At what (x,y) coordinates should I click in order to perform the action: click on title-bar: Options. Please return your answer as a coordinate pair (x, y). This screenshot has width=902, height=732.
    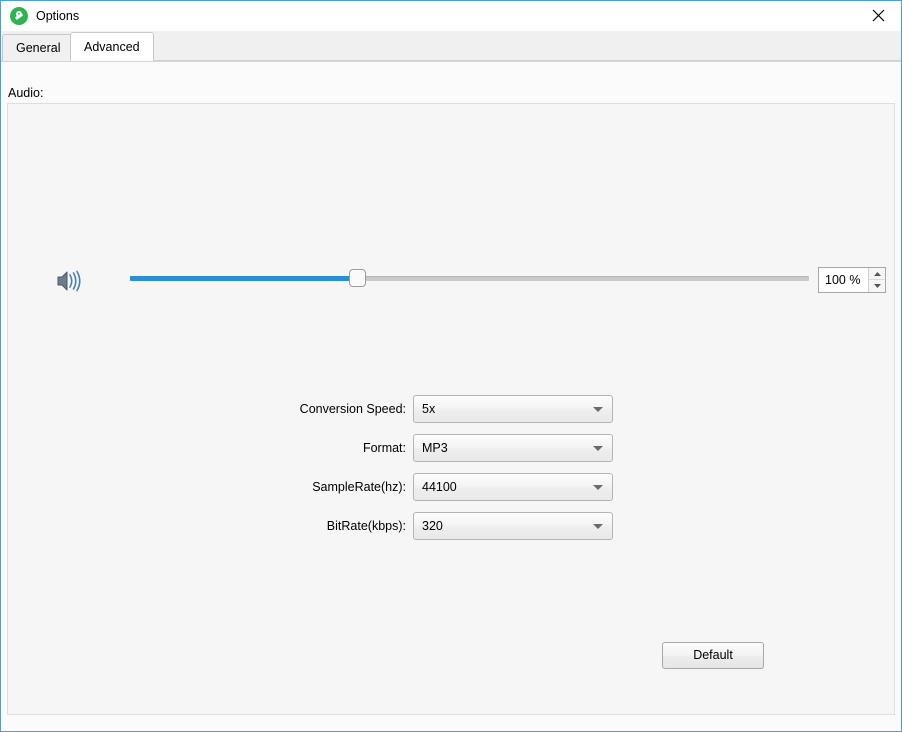
    Looking at the image, I should click on (451, 16).